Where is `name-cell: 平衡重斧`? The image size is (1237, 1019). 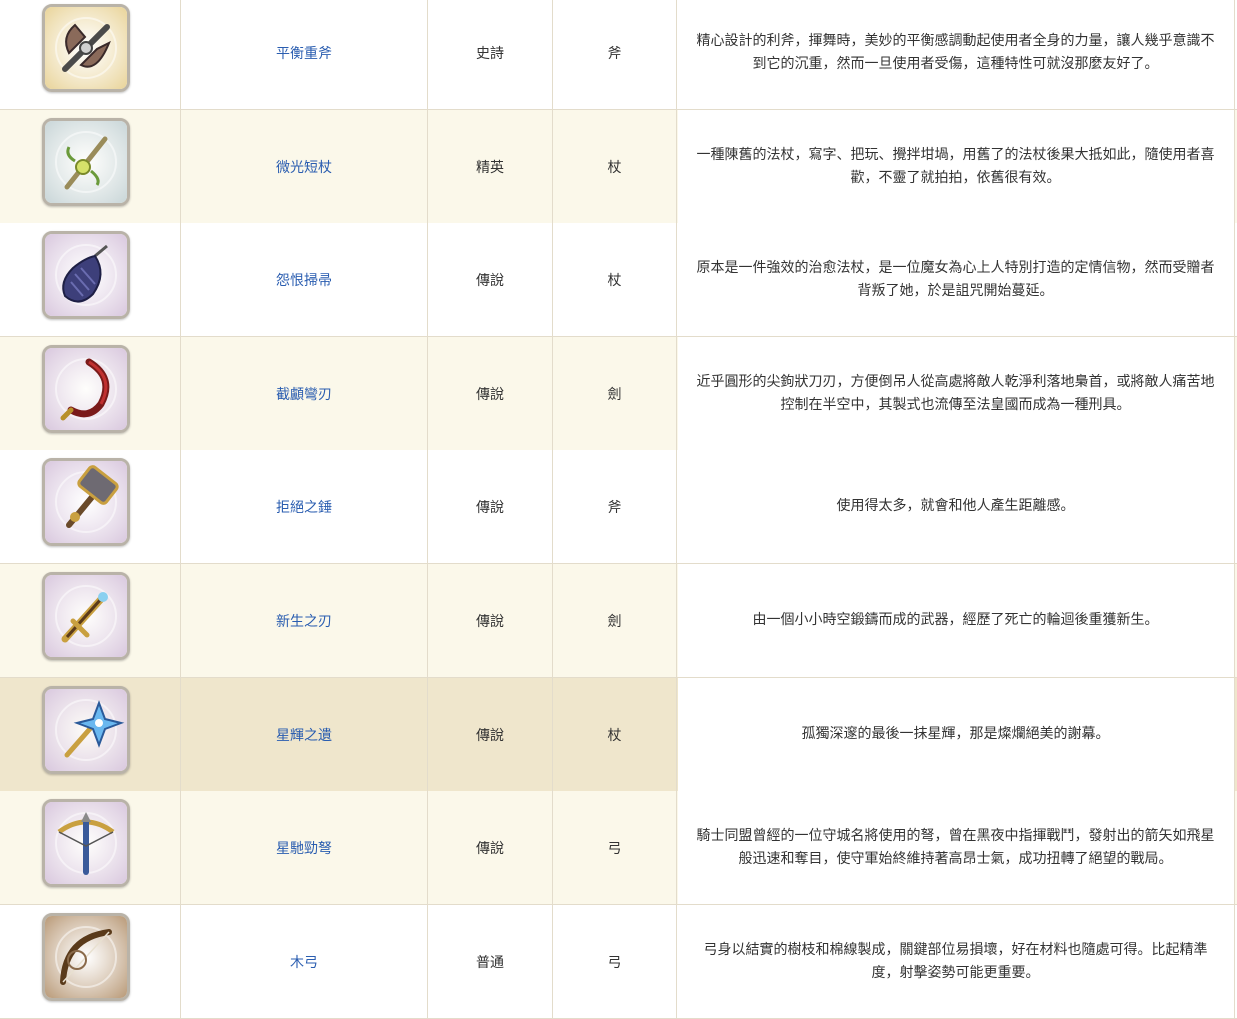
name-cell: 平衡重斧 is located at coordinates (304, 54).